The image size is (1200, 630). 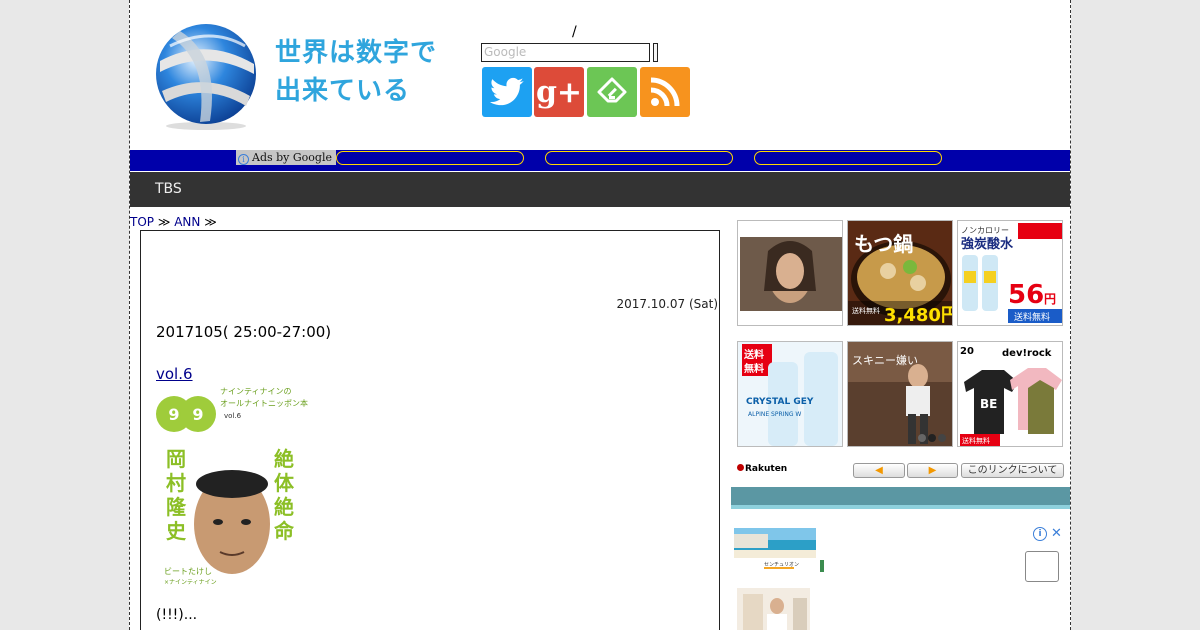 What do you see at coordinates (740, 467) in the screenshot?
I see `rakuten-icon` at bounding box center [740, 467].